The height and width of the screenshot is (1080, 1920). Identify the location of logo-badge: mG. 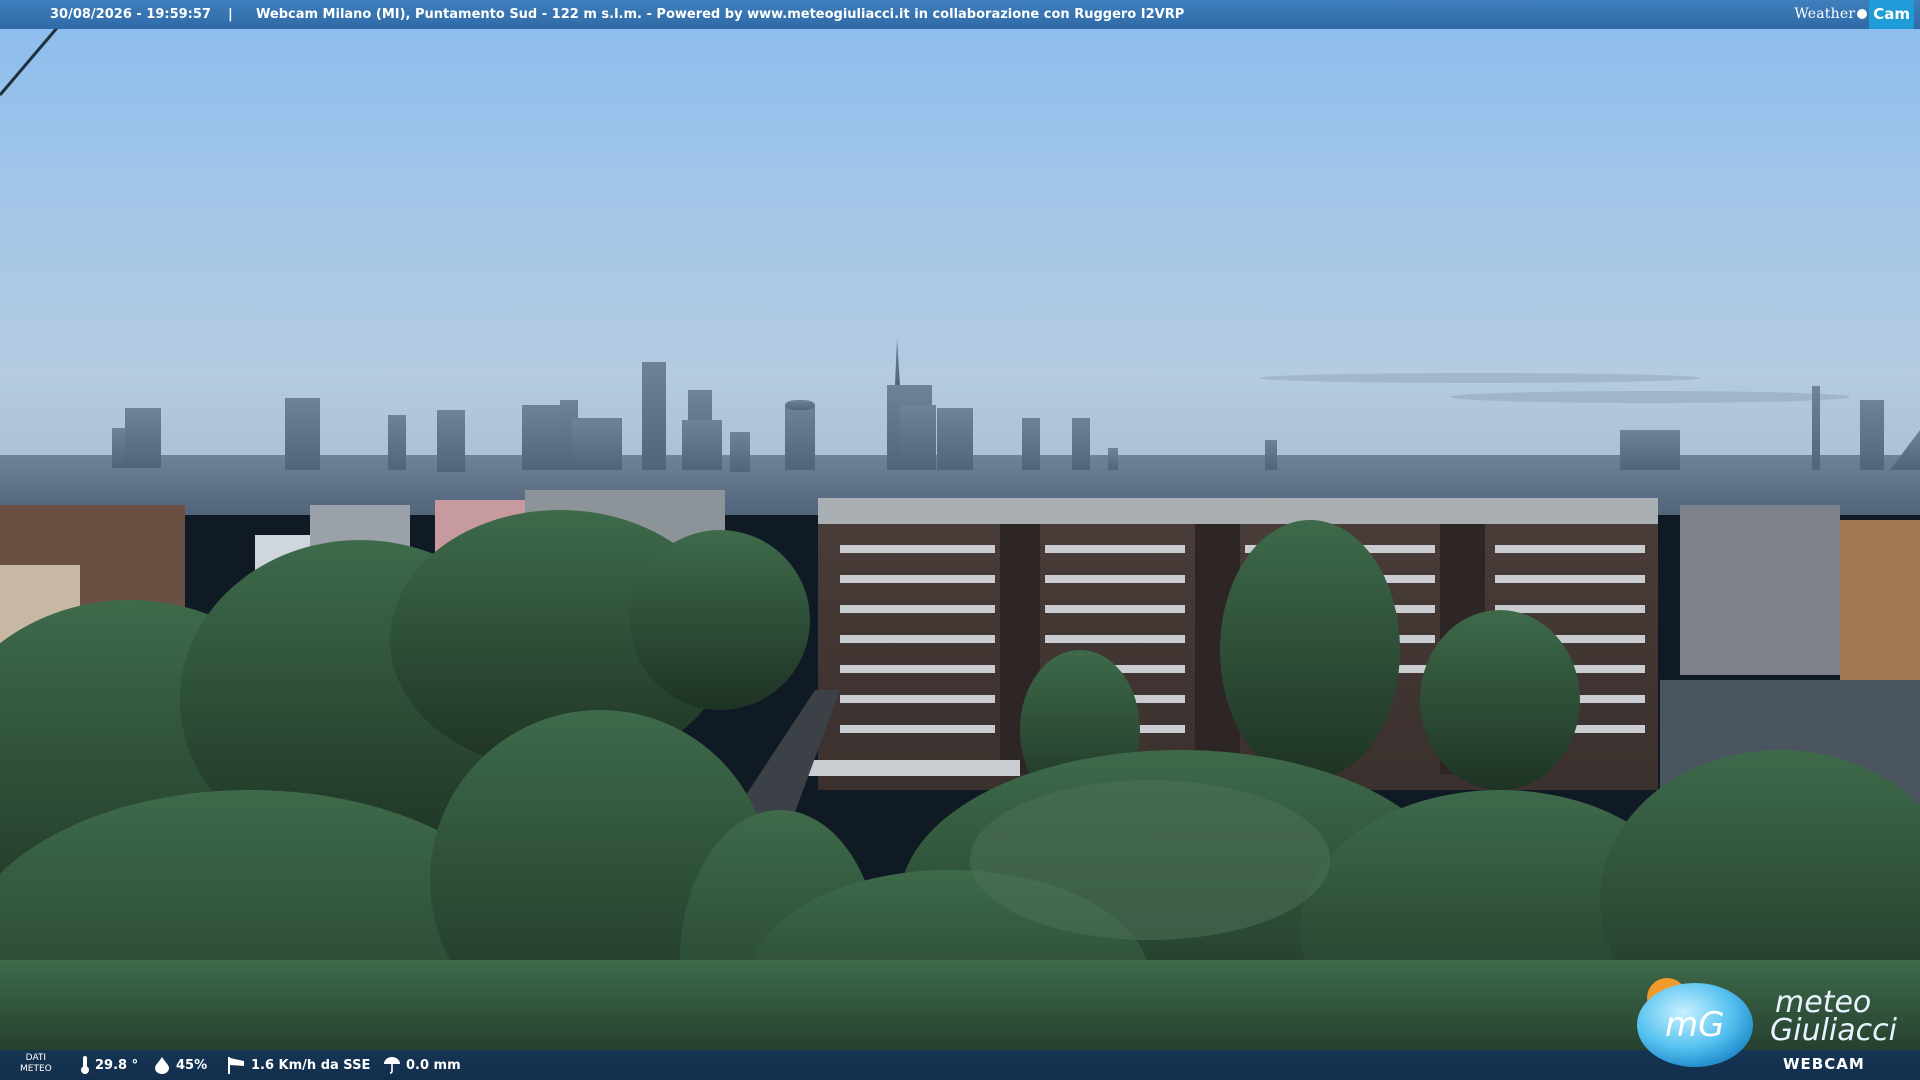
(1694, 1025).